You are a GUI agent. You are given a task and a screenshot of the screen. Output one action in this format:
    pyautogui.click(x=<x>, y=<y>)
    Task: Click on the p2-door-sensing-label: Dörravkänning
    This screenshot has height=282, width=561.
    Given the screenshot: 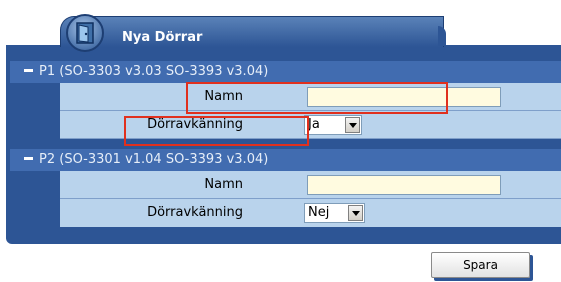 What is the action you would take?
    pyautogui.click(x=195, y=212)
    